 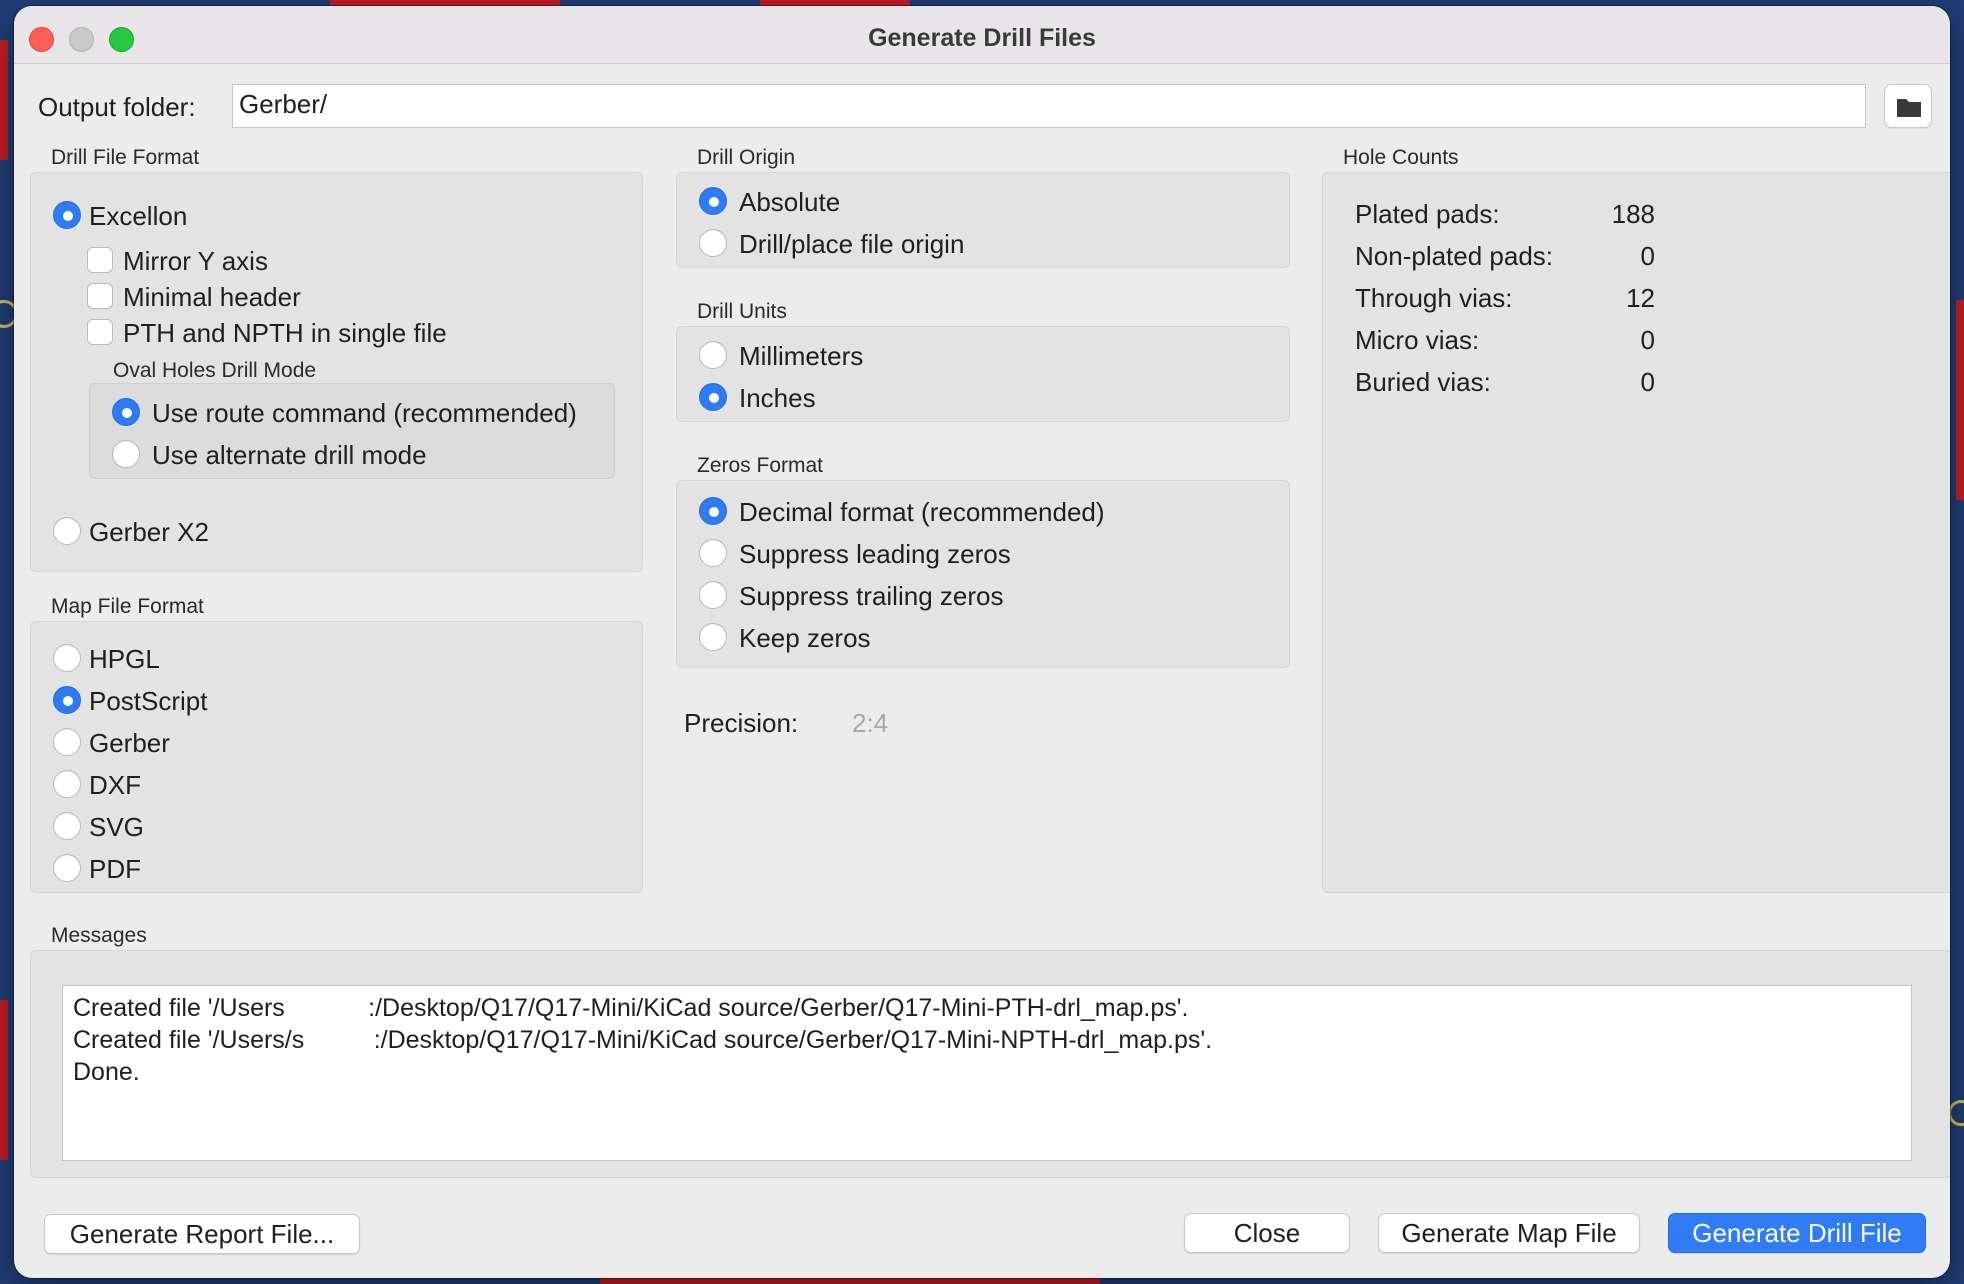 What do you see at coordinates (983, 374) in the screenshot?
I see `drill-units-group: Millimeters Inches` at bounding box center [983, 374].